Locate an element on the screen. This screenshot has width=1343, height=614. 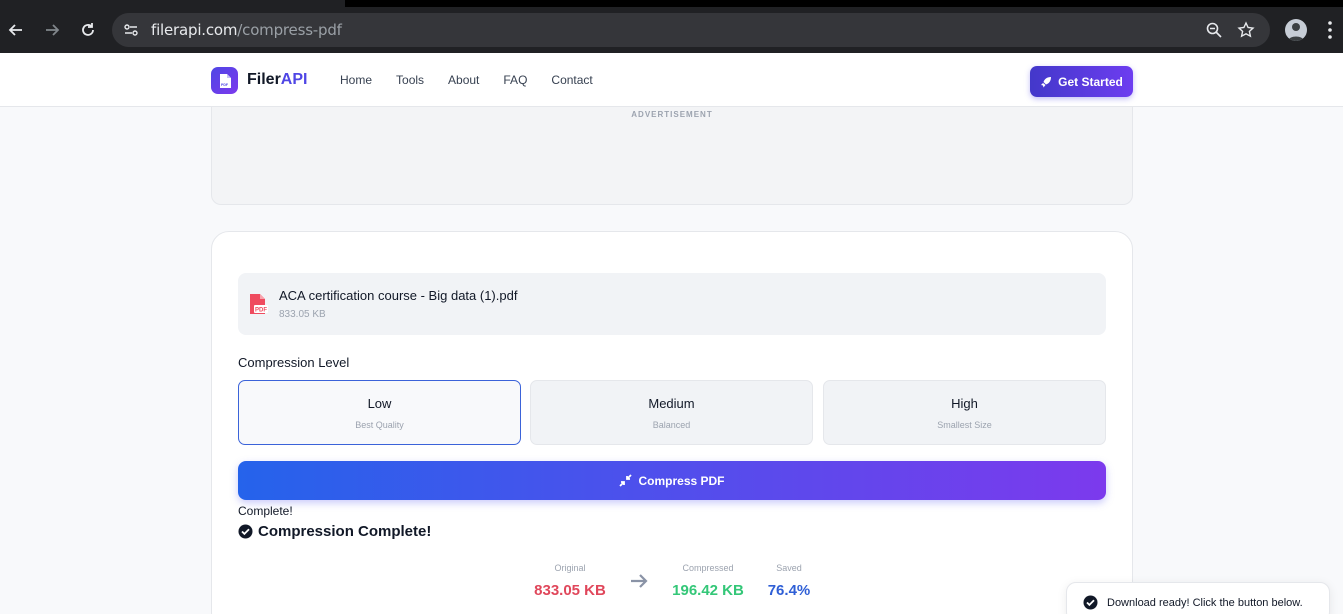
browser-menu-icon is located at coordinates (1330, 30).